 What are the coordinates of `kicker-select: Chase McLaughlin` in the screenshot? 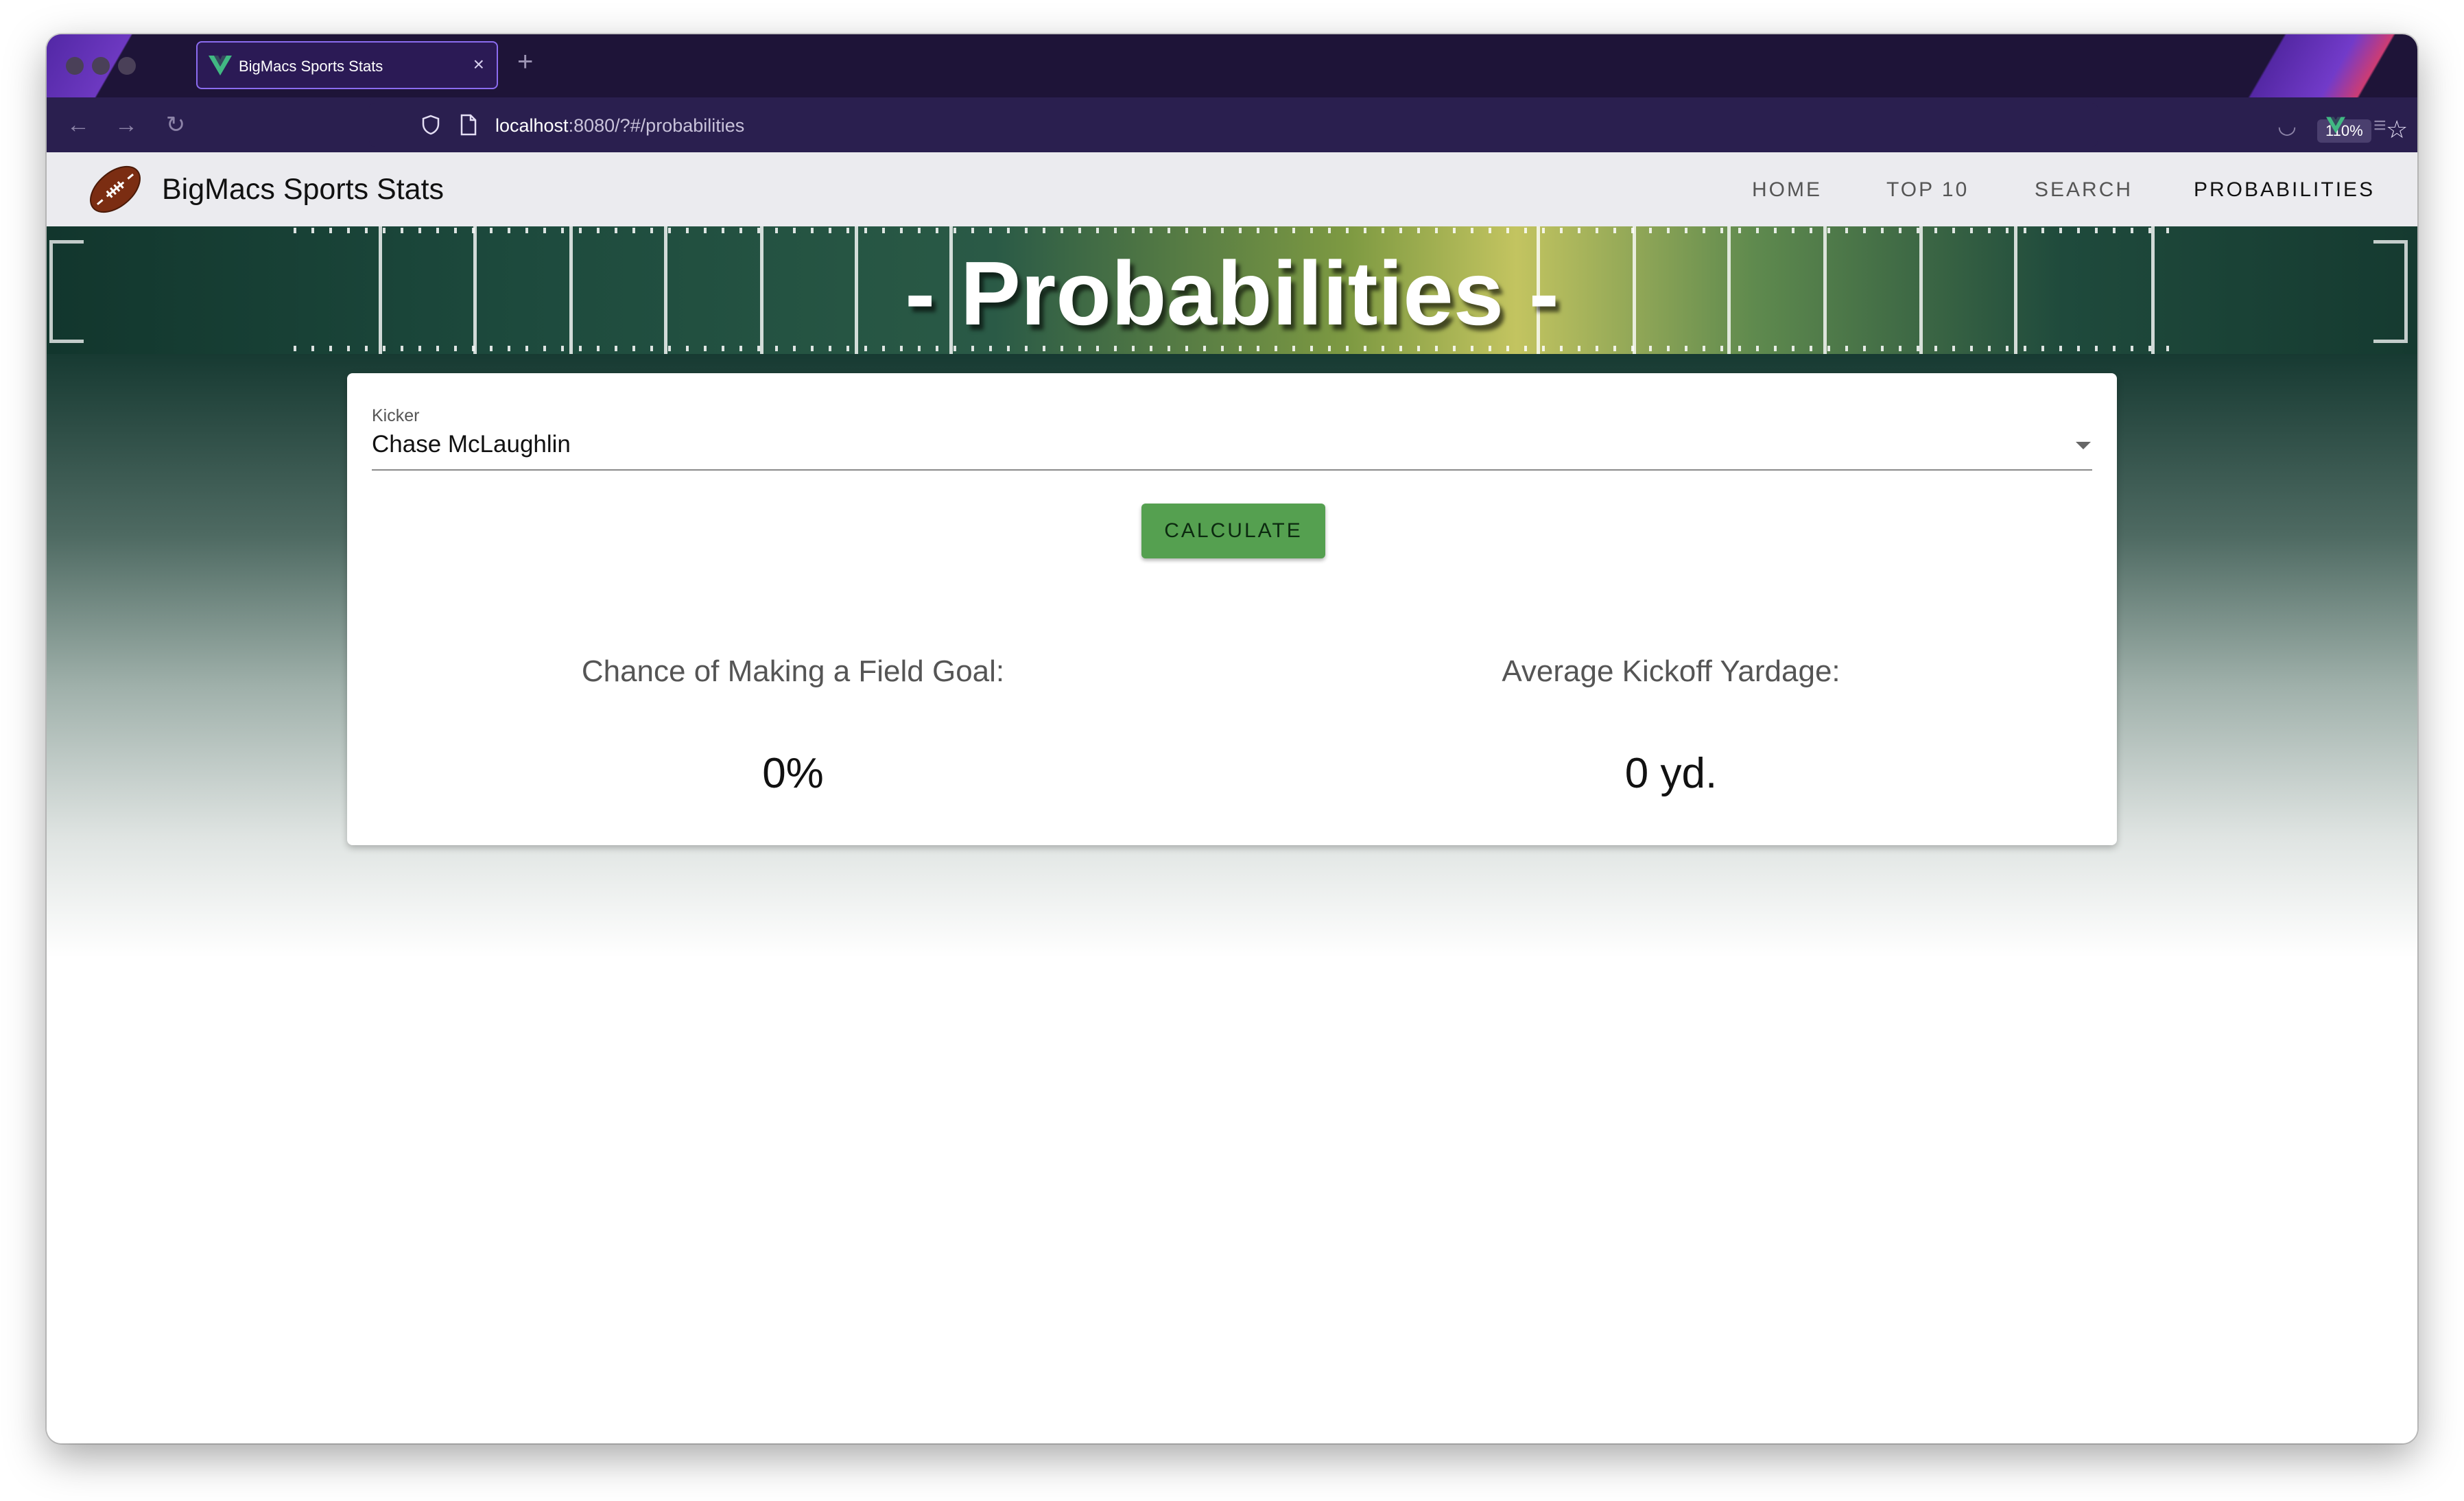 It's located at (472, 445).